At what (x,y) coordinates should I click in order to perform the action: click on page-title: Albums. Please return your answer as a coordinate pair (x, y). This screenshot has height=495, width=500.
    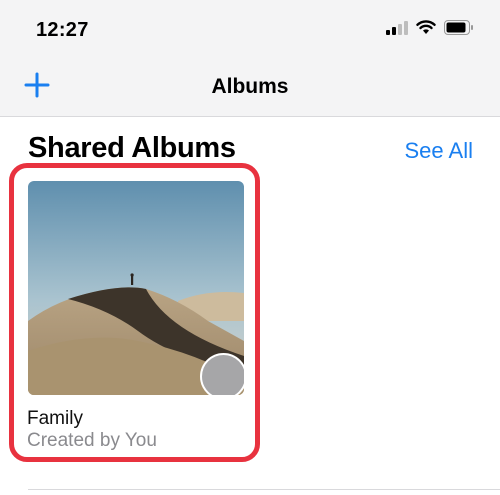
    Looking at the image, I should click on (250, 86).